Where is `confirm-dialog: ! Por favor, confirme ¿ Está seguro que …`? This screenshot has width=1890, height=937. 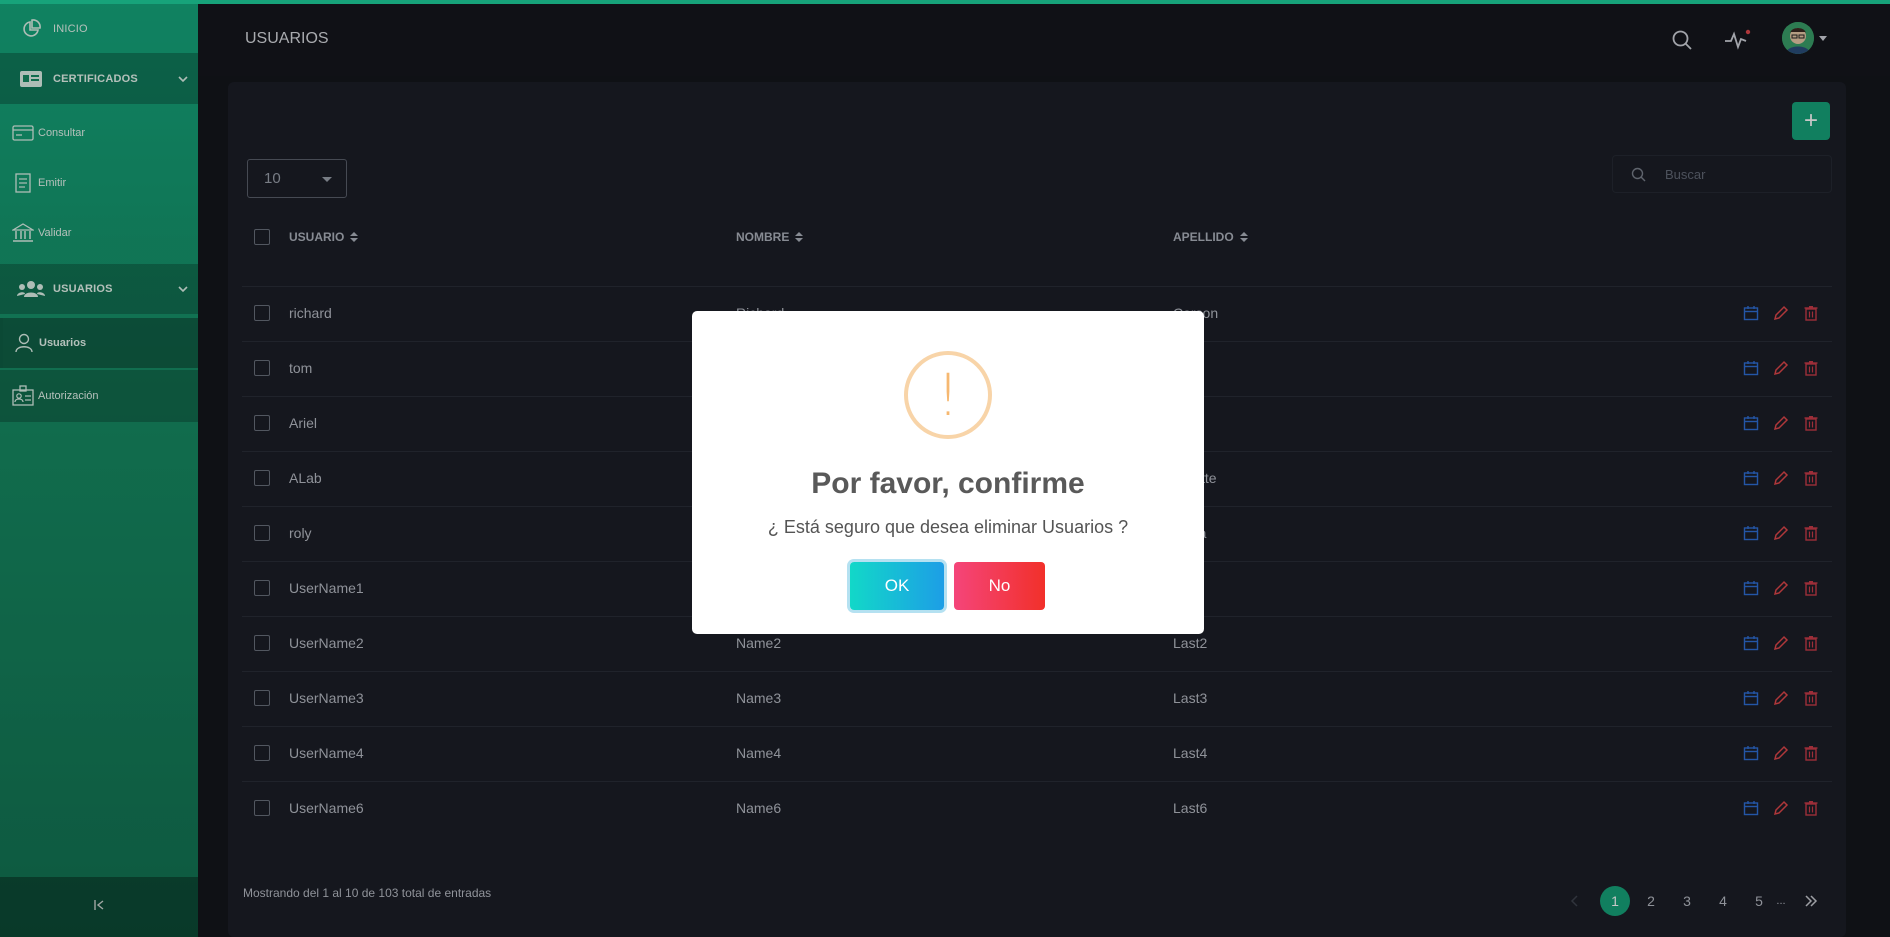 confirm-dialog: ! Por favor, confirme ¿ Está seguro que … is located at coordinates (948, 472).